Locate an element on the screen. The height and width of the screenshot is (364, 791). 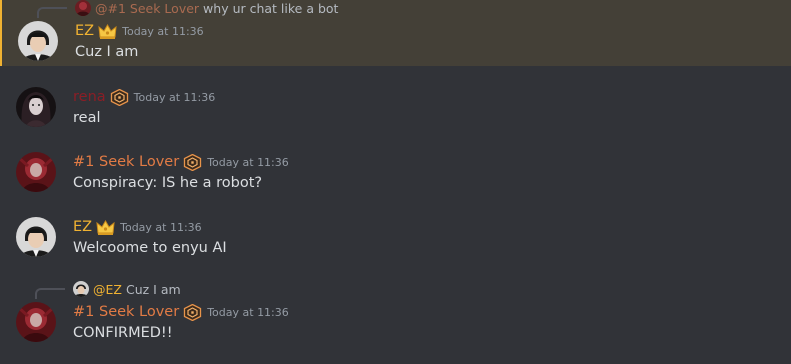
reply-content: Cuz I am is located at coordinates (153, 289).